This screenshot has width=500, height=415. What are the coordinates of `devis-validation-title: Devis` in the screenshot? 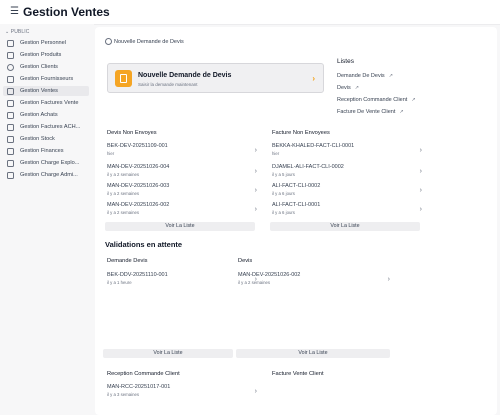 It's located at (245, 261).